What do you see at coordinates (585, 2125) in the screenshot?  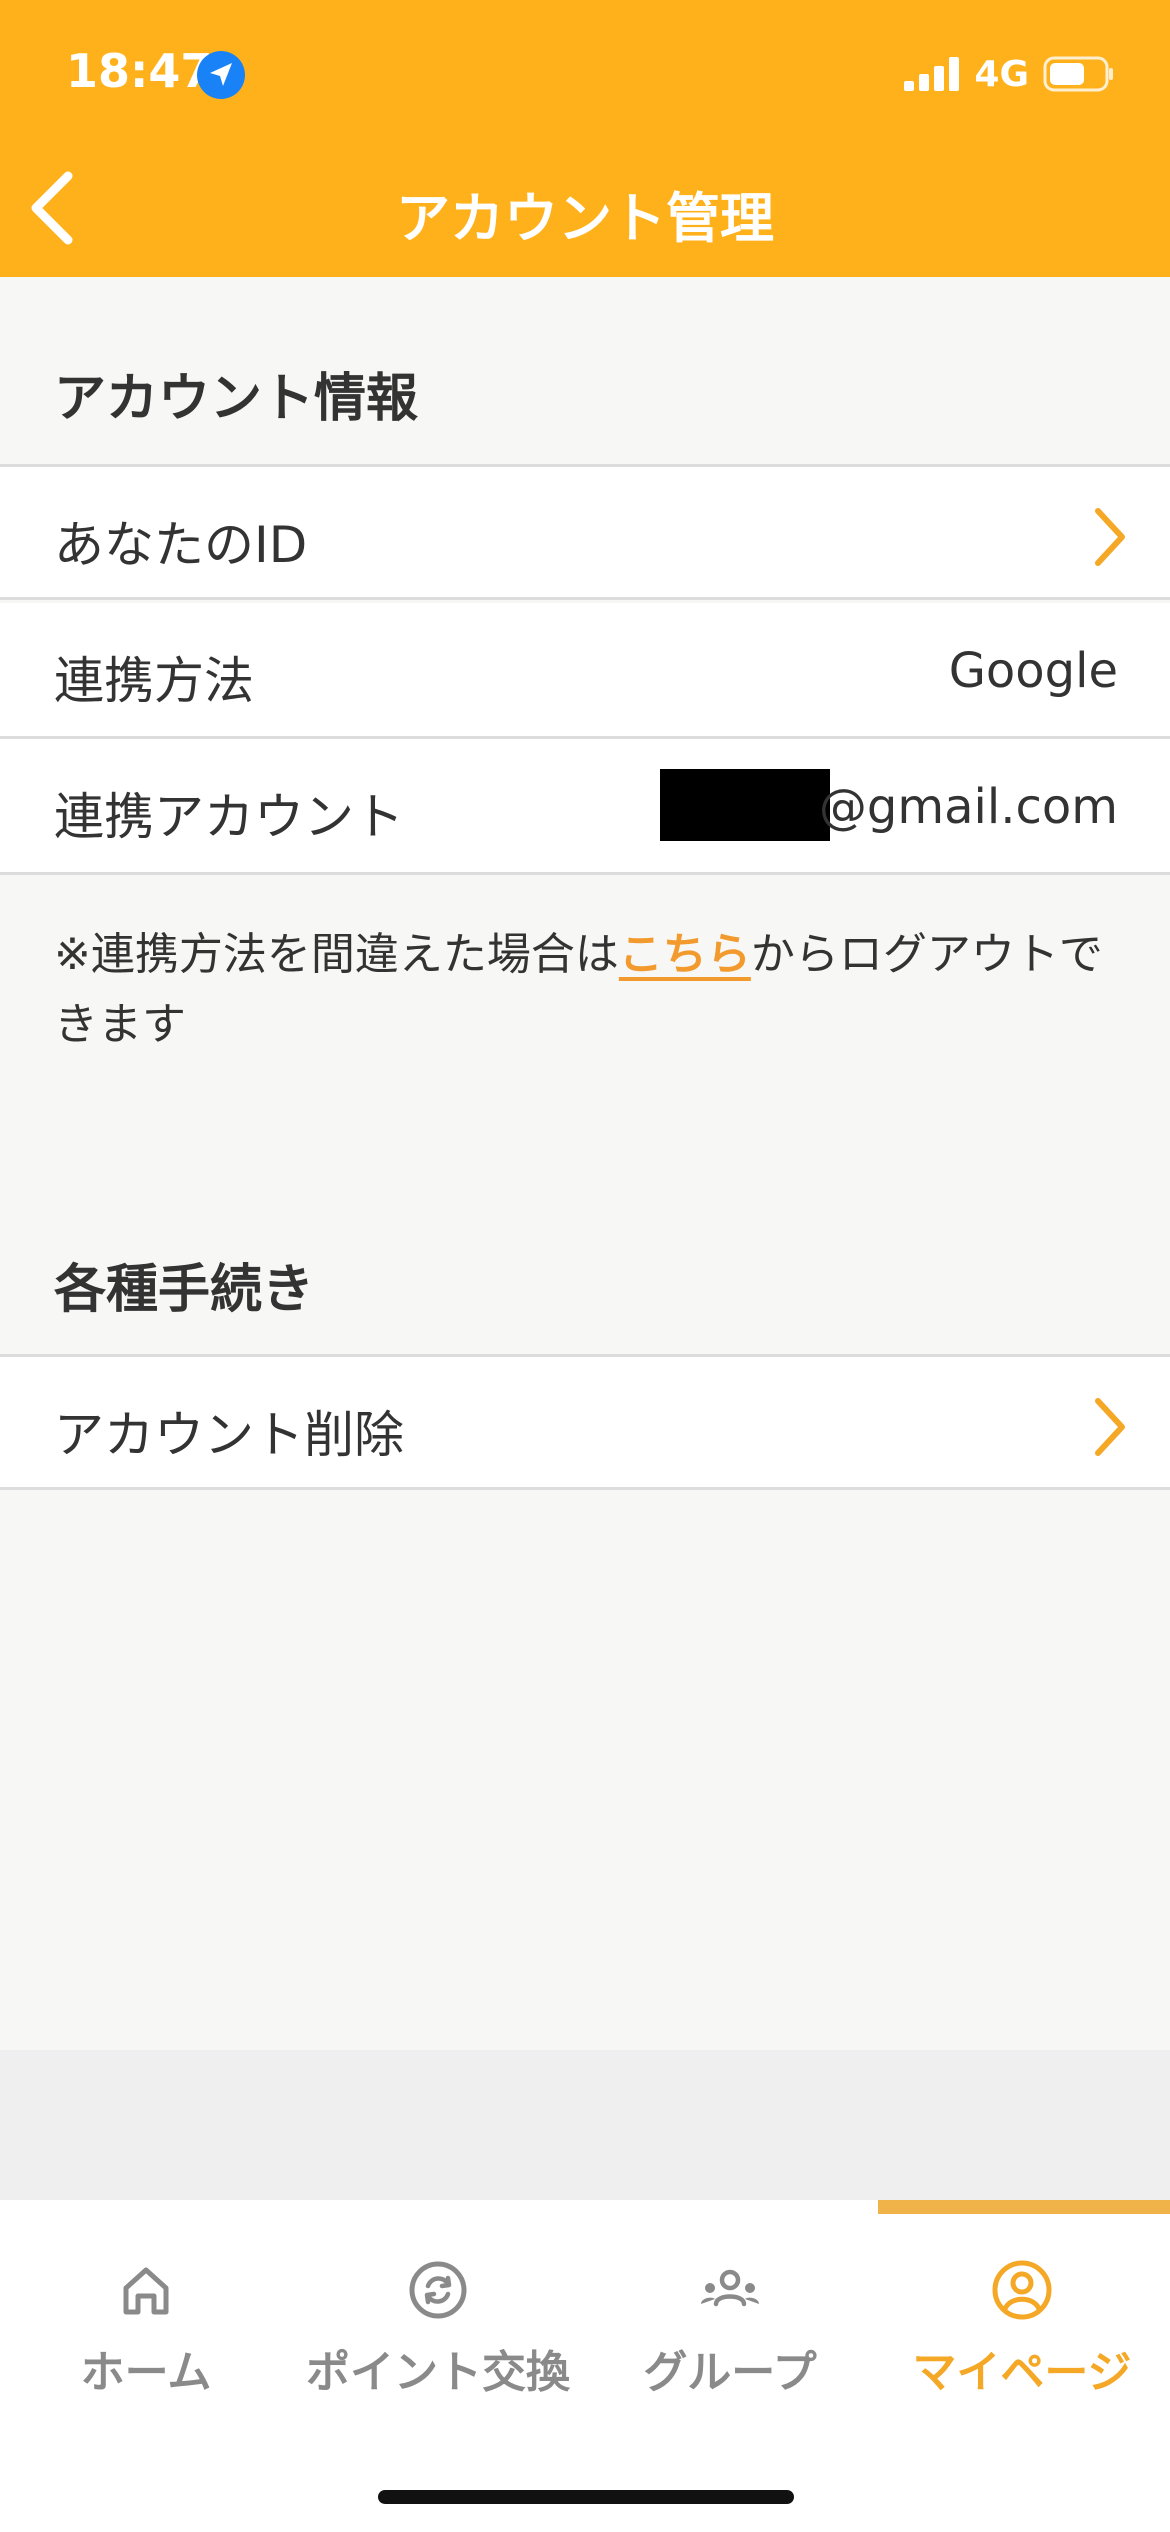 I see `content-footer-band` at bounding box center [585, 2125].